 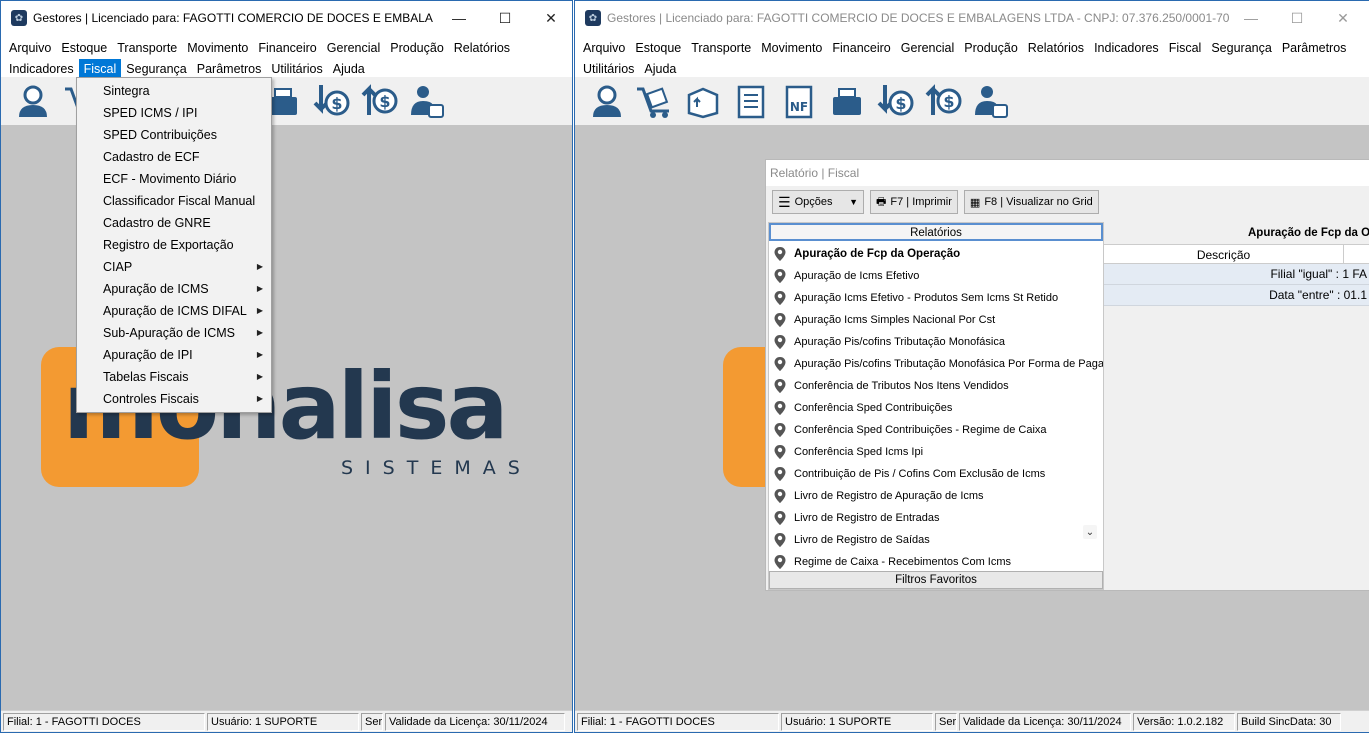 I want to click on status-server: Ser, so click(x=946, y=721).